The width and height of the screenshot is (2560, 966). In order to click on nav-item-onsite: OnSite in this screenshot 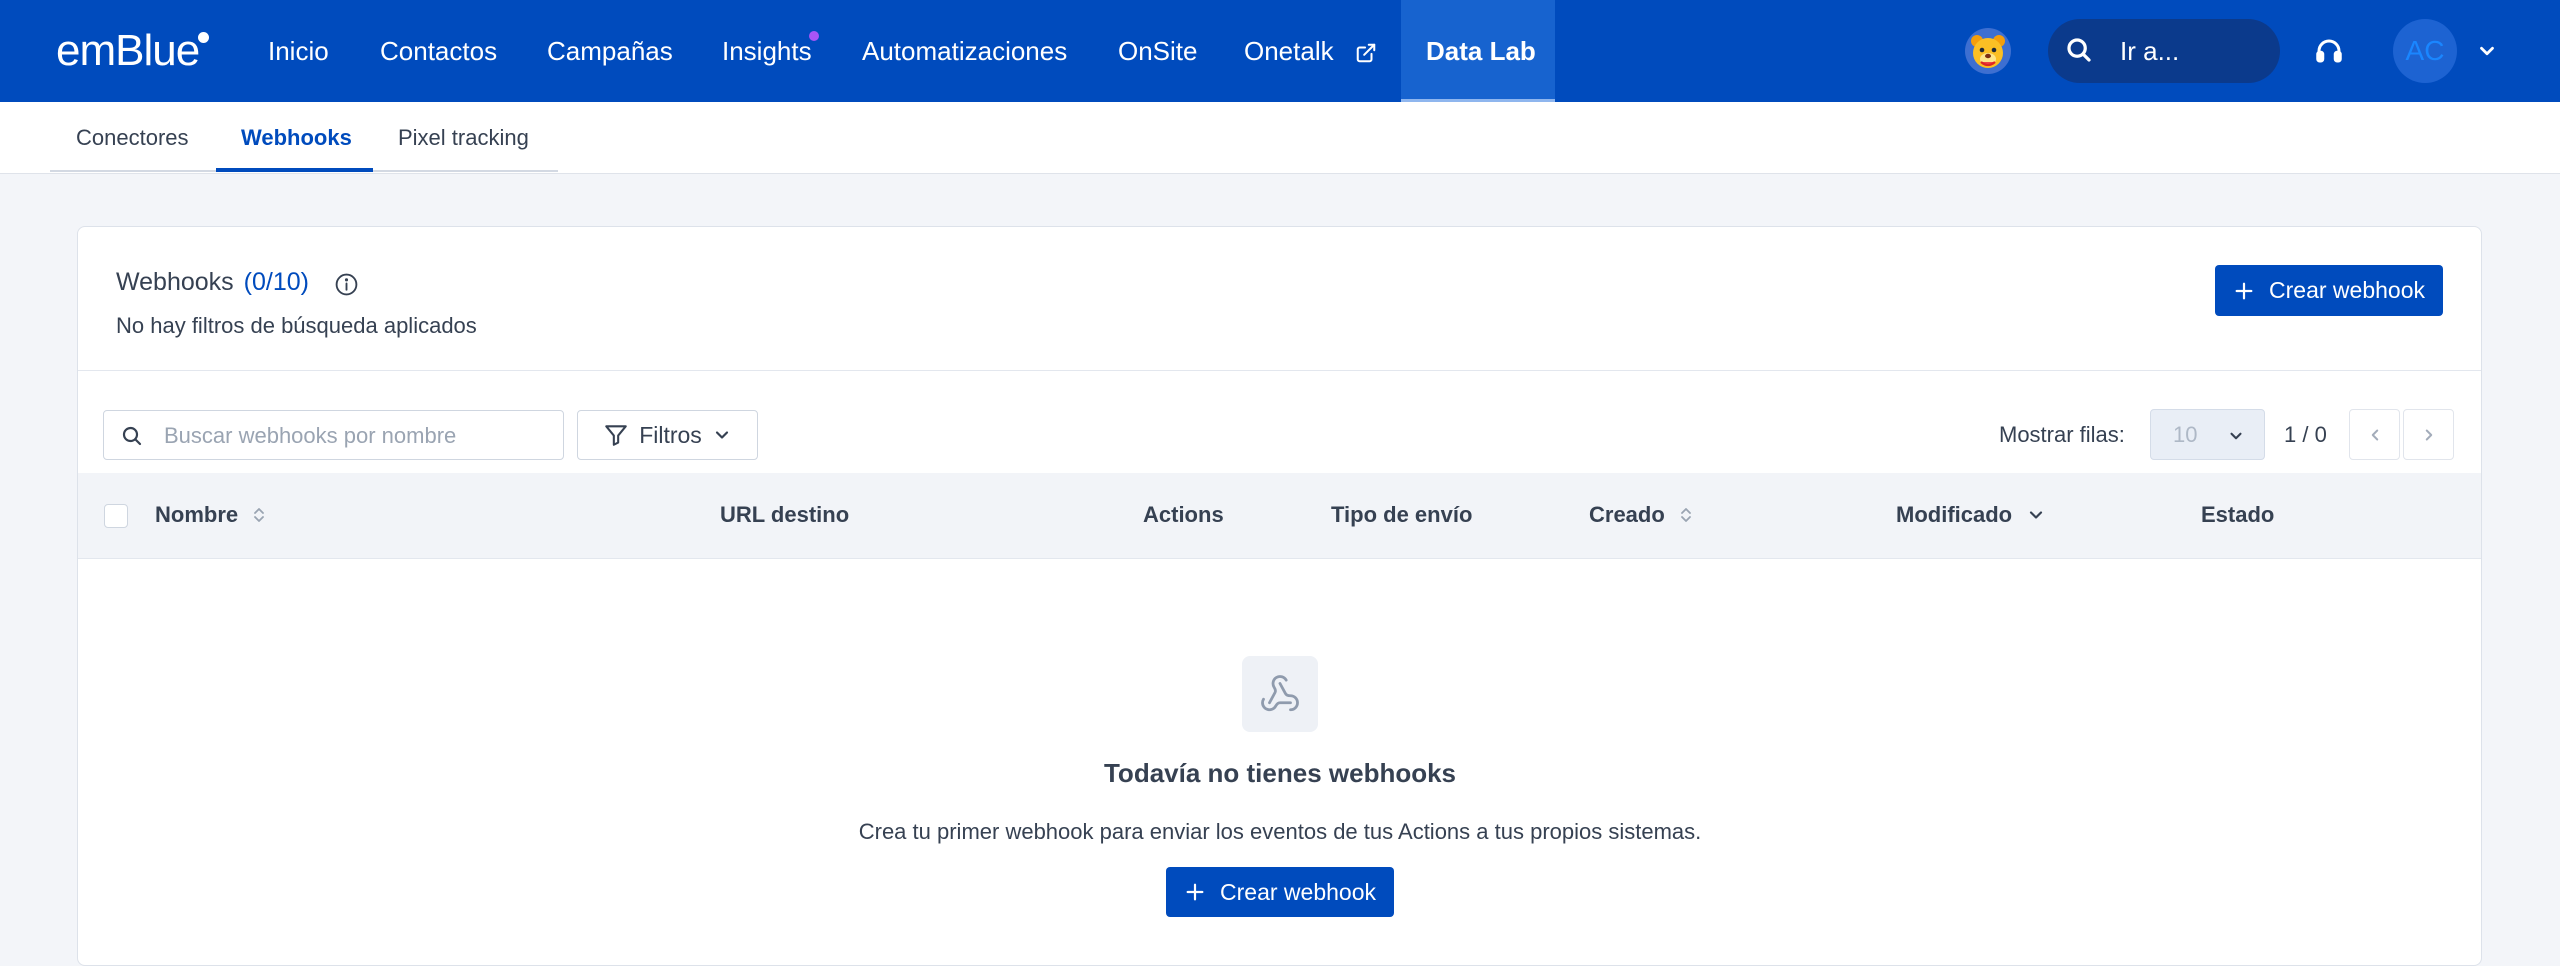, I will do `click(1158, 51)`.